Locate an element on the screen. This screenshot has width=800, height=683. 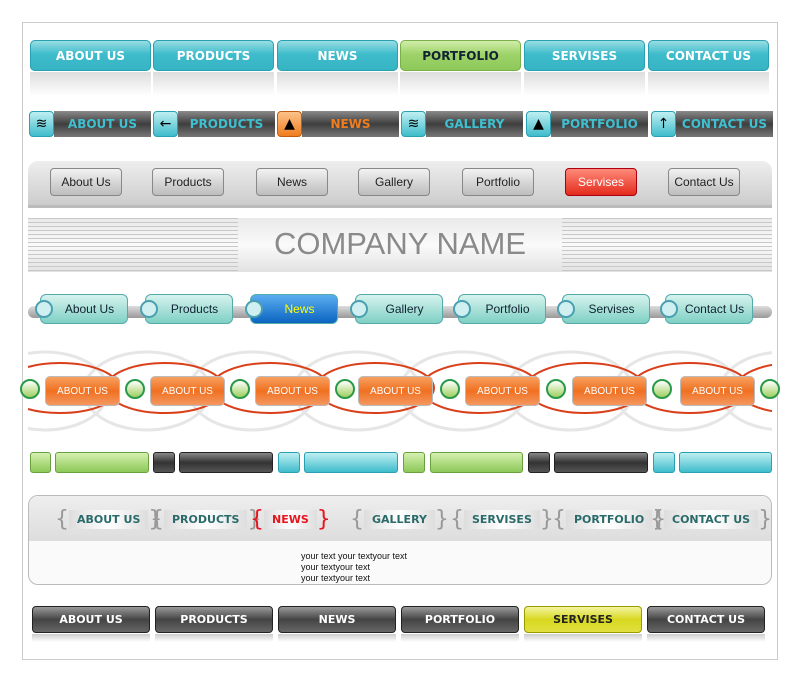
nav3-button: Products is located at coordinates (188, 182).